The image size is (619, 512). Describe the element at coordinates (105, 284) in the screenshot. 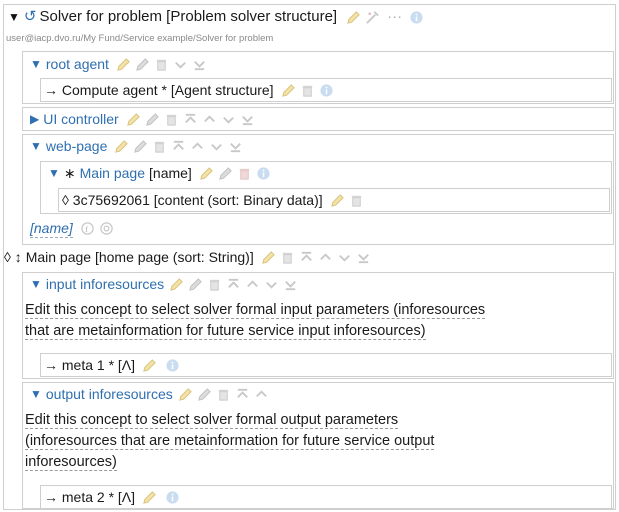

I see `input-inforesources-label: input inforesources` at that location.